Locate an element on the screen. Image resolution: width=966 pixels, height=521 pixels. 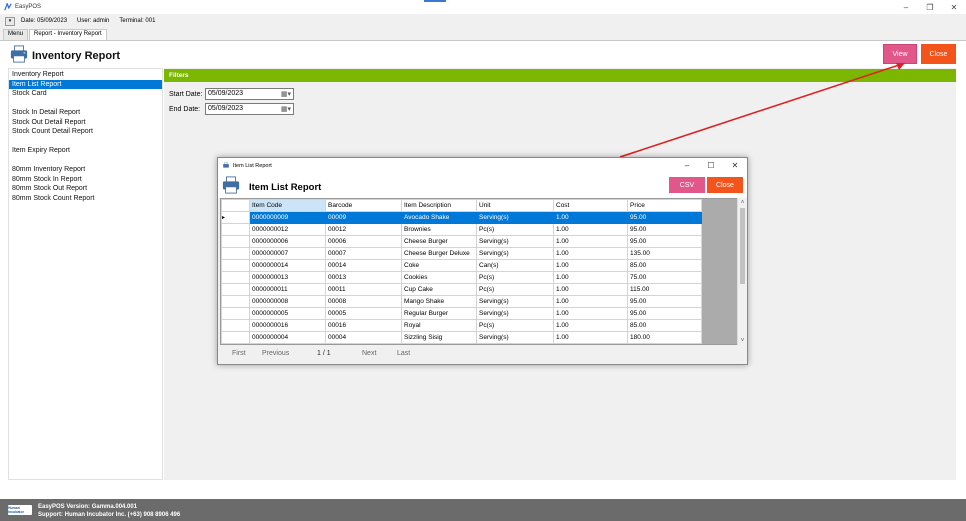
pager-last-button: Last is located at coordinates (403, 353).